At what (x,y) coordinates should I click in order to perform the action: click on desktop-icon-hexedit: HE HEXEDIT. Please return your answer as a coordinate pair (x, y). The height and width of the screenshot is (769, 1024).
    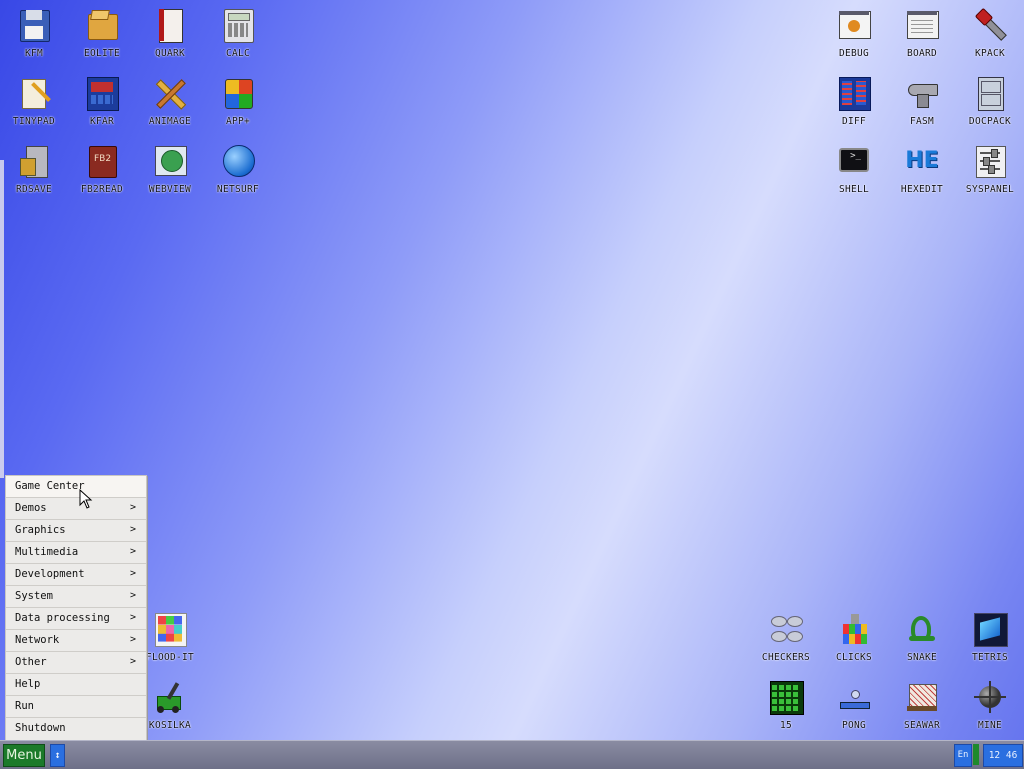
    Looking at the image, I should click on (922, 168).